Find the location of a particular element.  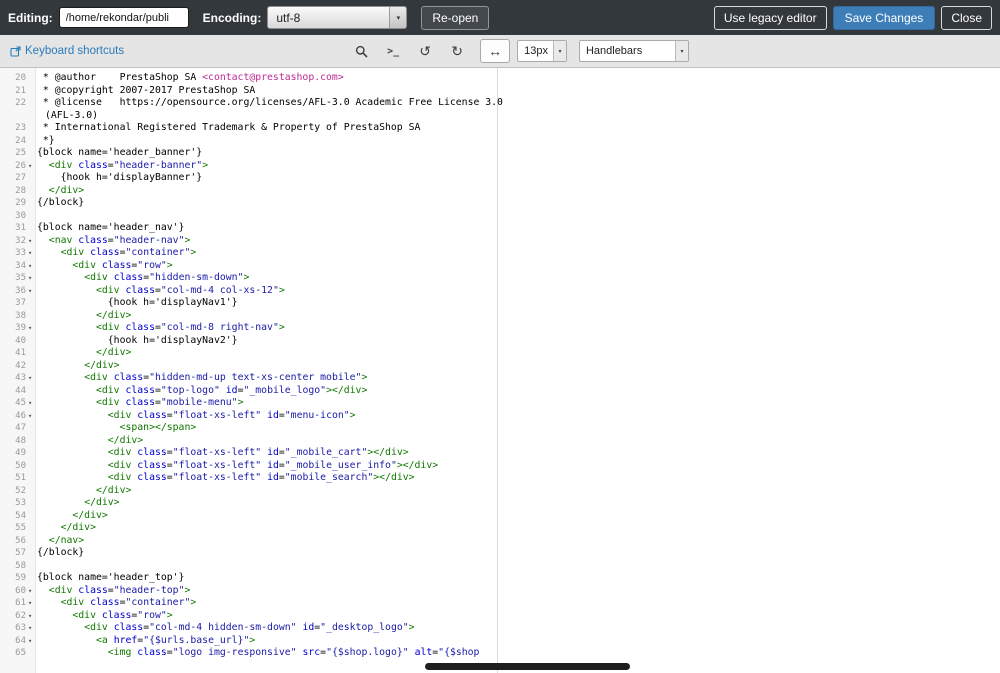

line-number: 40 is located at coordinates (20, 340).